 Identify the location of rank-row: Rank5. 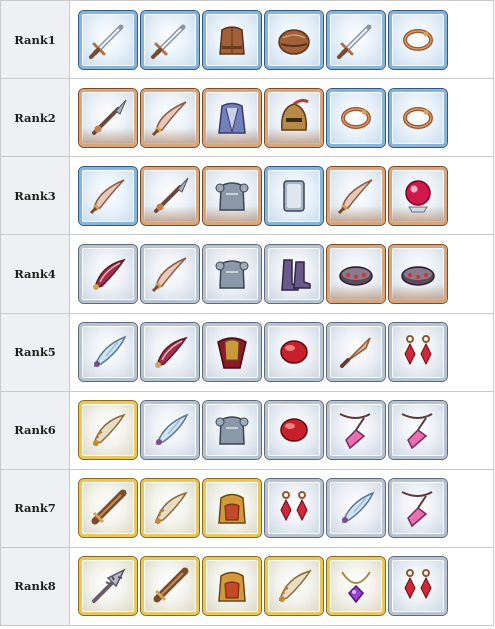
(247, 352).